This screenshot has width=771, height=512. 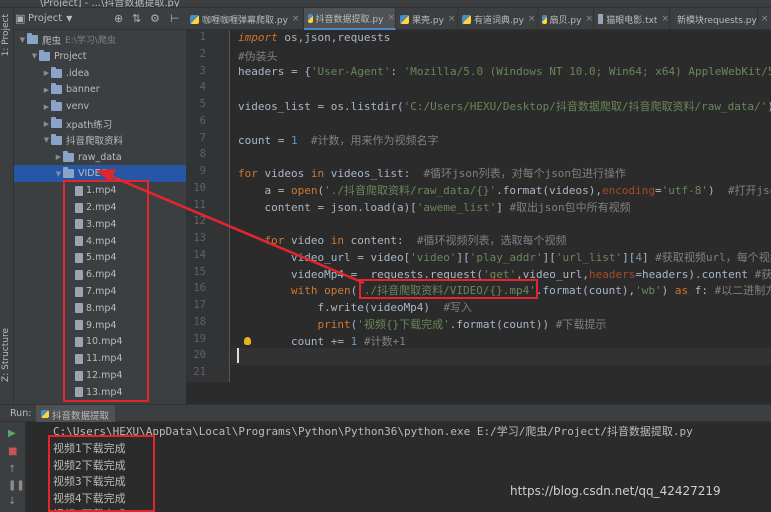 I want to click on tree-folder-item: ▶ .idea, so click(x=100, y=73).